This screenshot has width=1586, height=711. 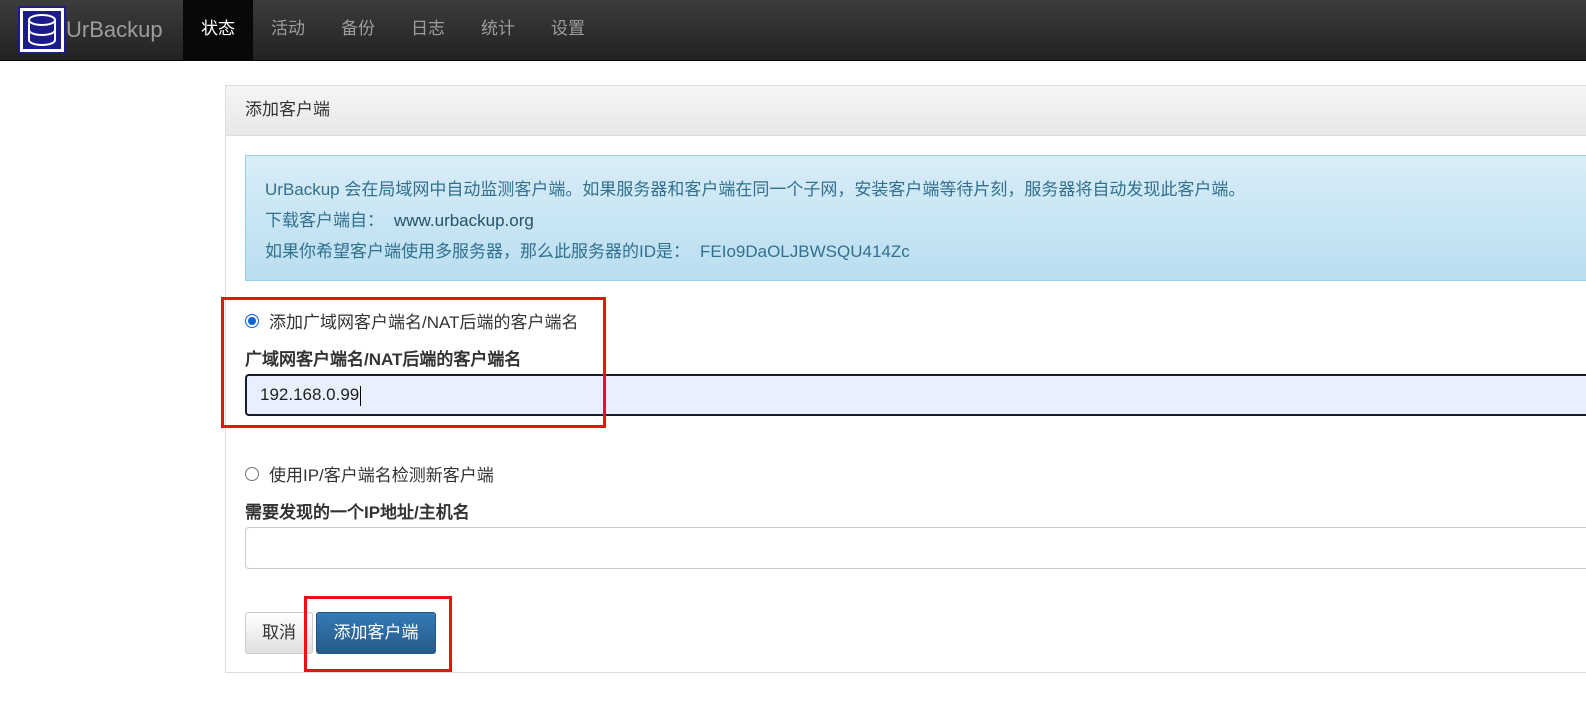 I want to click on internet-client-field-label: 广域网客户端名/NAT后端的客户端名, so click(x=383, y=359).